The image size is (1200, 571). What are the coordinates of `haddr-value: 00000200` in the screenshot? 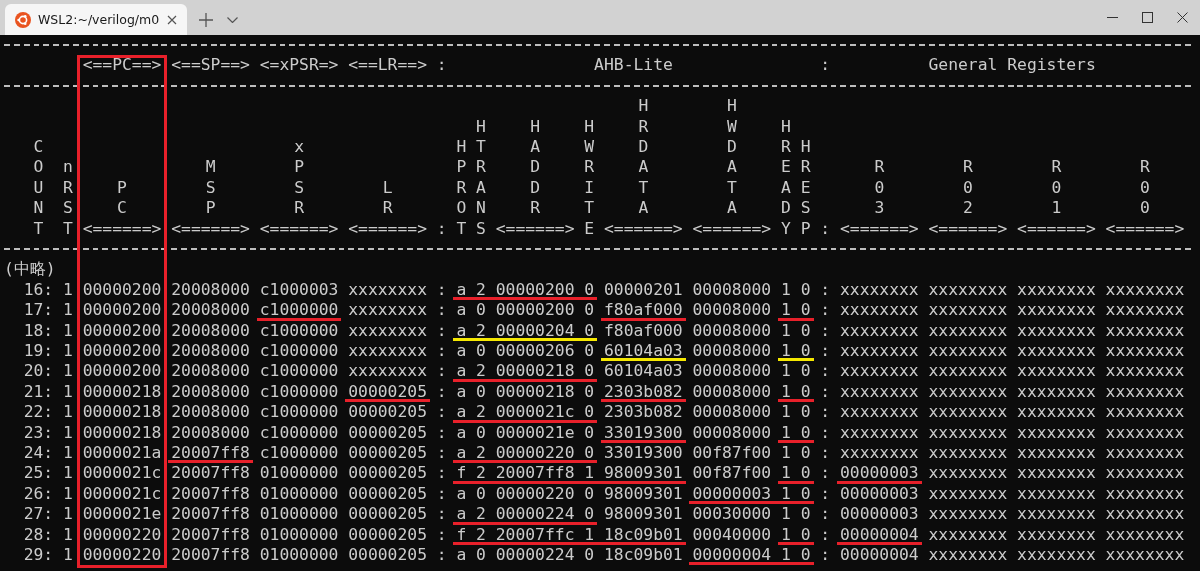 It's located at (535, 310).